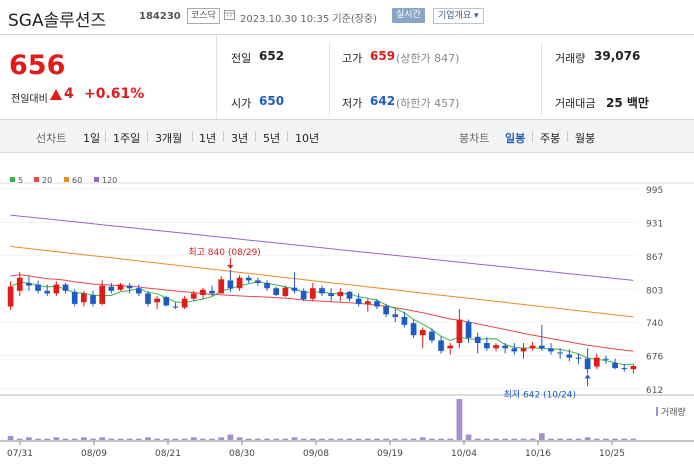  What do you see at coordinates (239, 138) in the screenshot?
I see `period-3y: 3년` at bounding box center [239, 138].